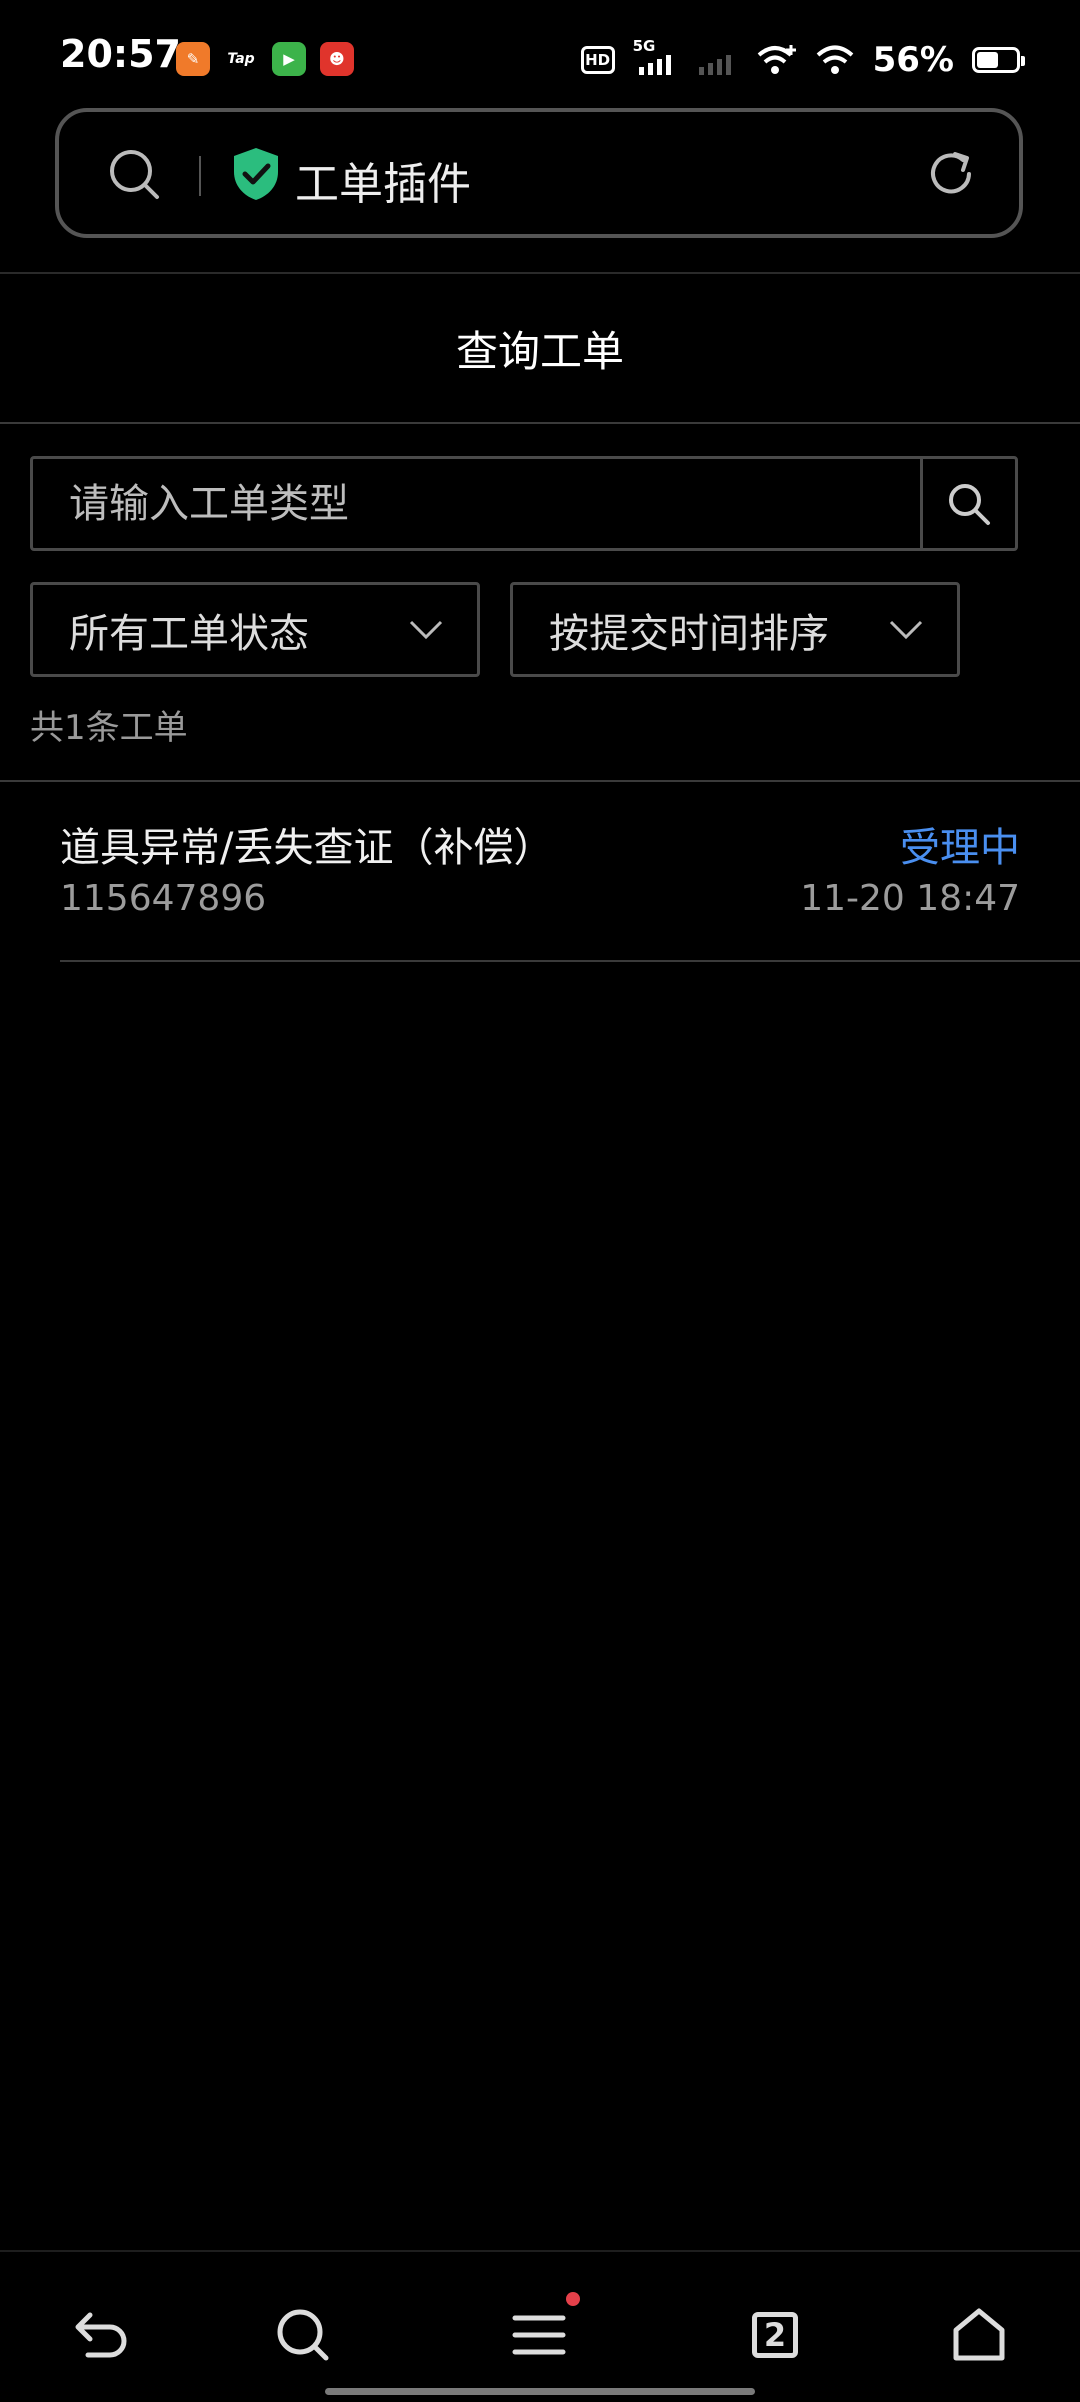 This screenshot has width=1080, height=2402. Describe the element at coordinates (656, 57) in the screenshot. I see `signal-5g-icon: 5G` at that location.